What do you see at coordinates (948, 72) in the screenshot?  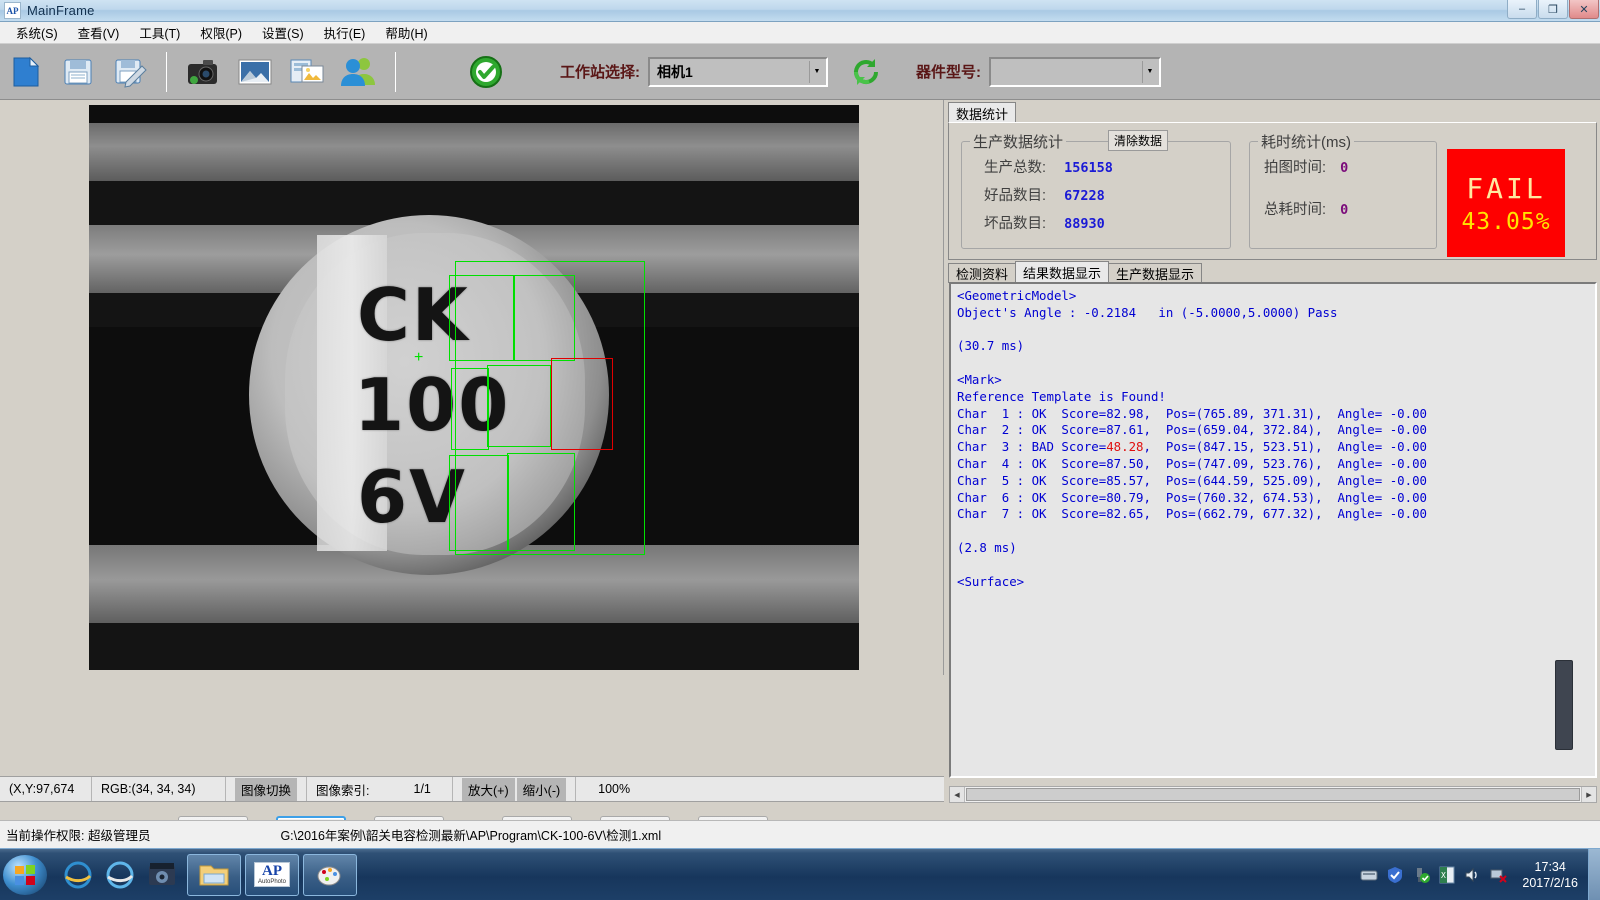 I see `model-label: 器件型号:` at bounding box center [948, 72].